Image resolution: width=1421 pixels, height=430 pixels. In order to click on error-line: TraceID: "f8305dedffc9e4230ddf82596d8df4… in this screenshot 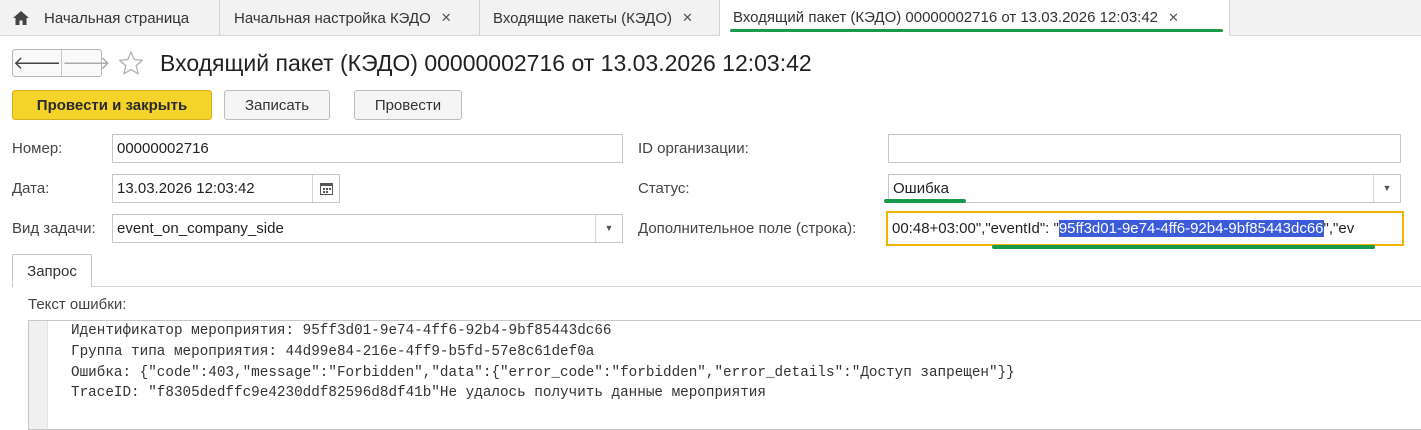, I will do `click(418, 393)`.